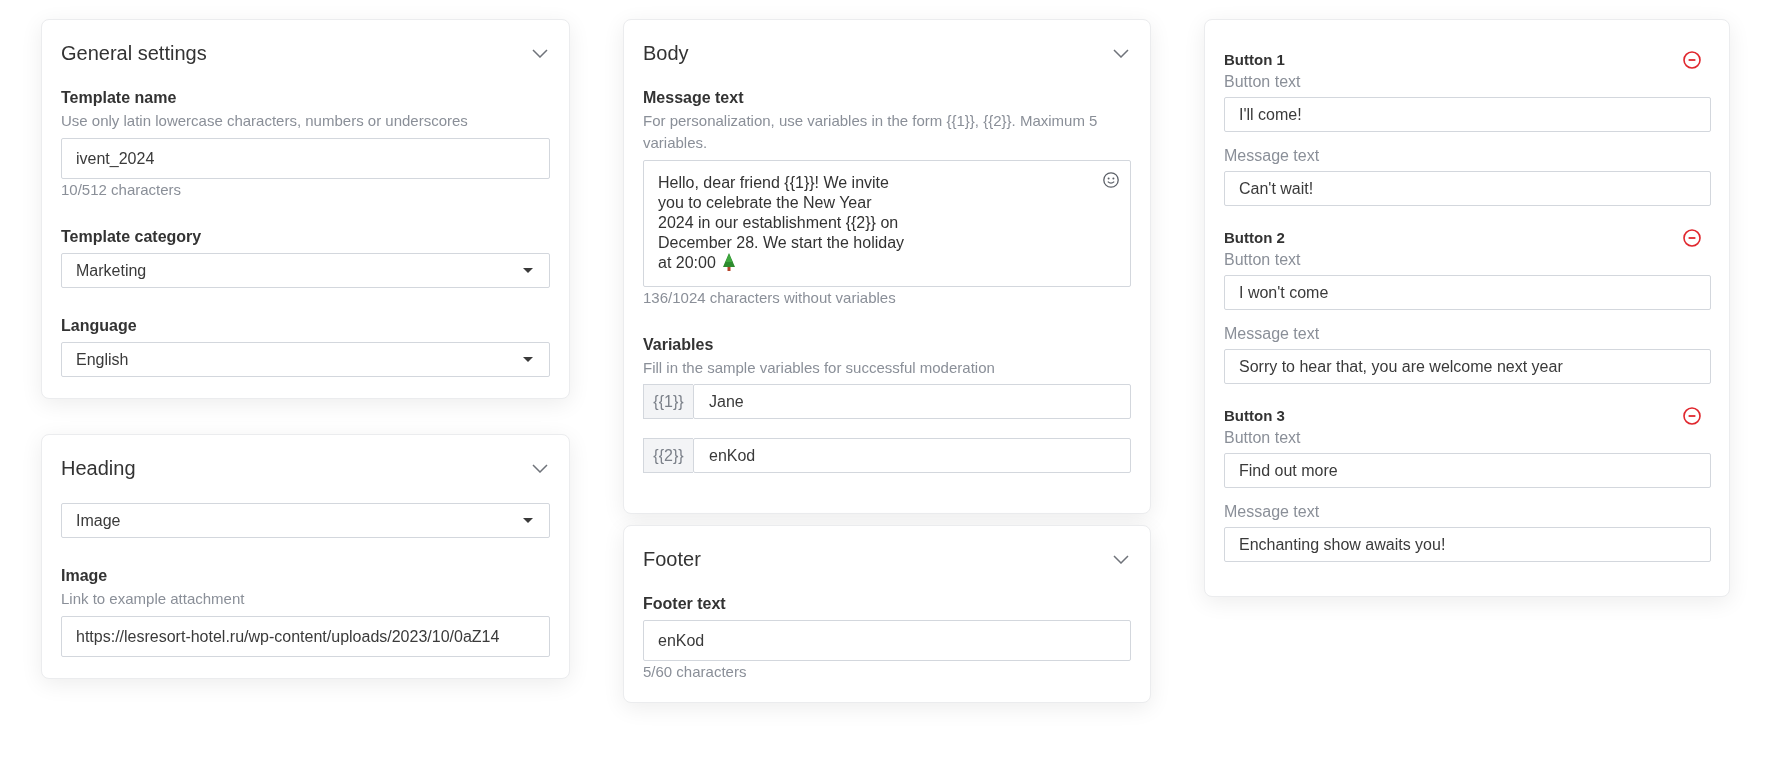 The image size is (1770, 764). Describe the element at coordinates (132, 237) in the screenshot. I see `field-label: Template category` at that location.